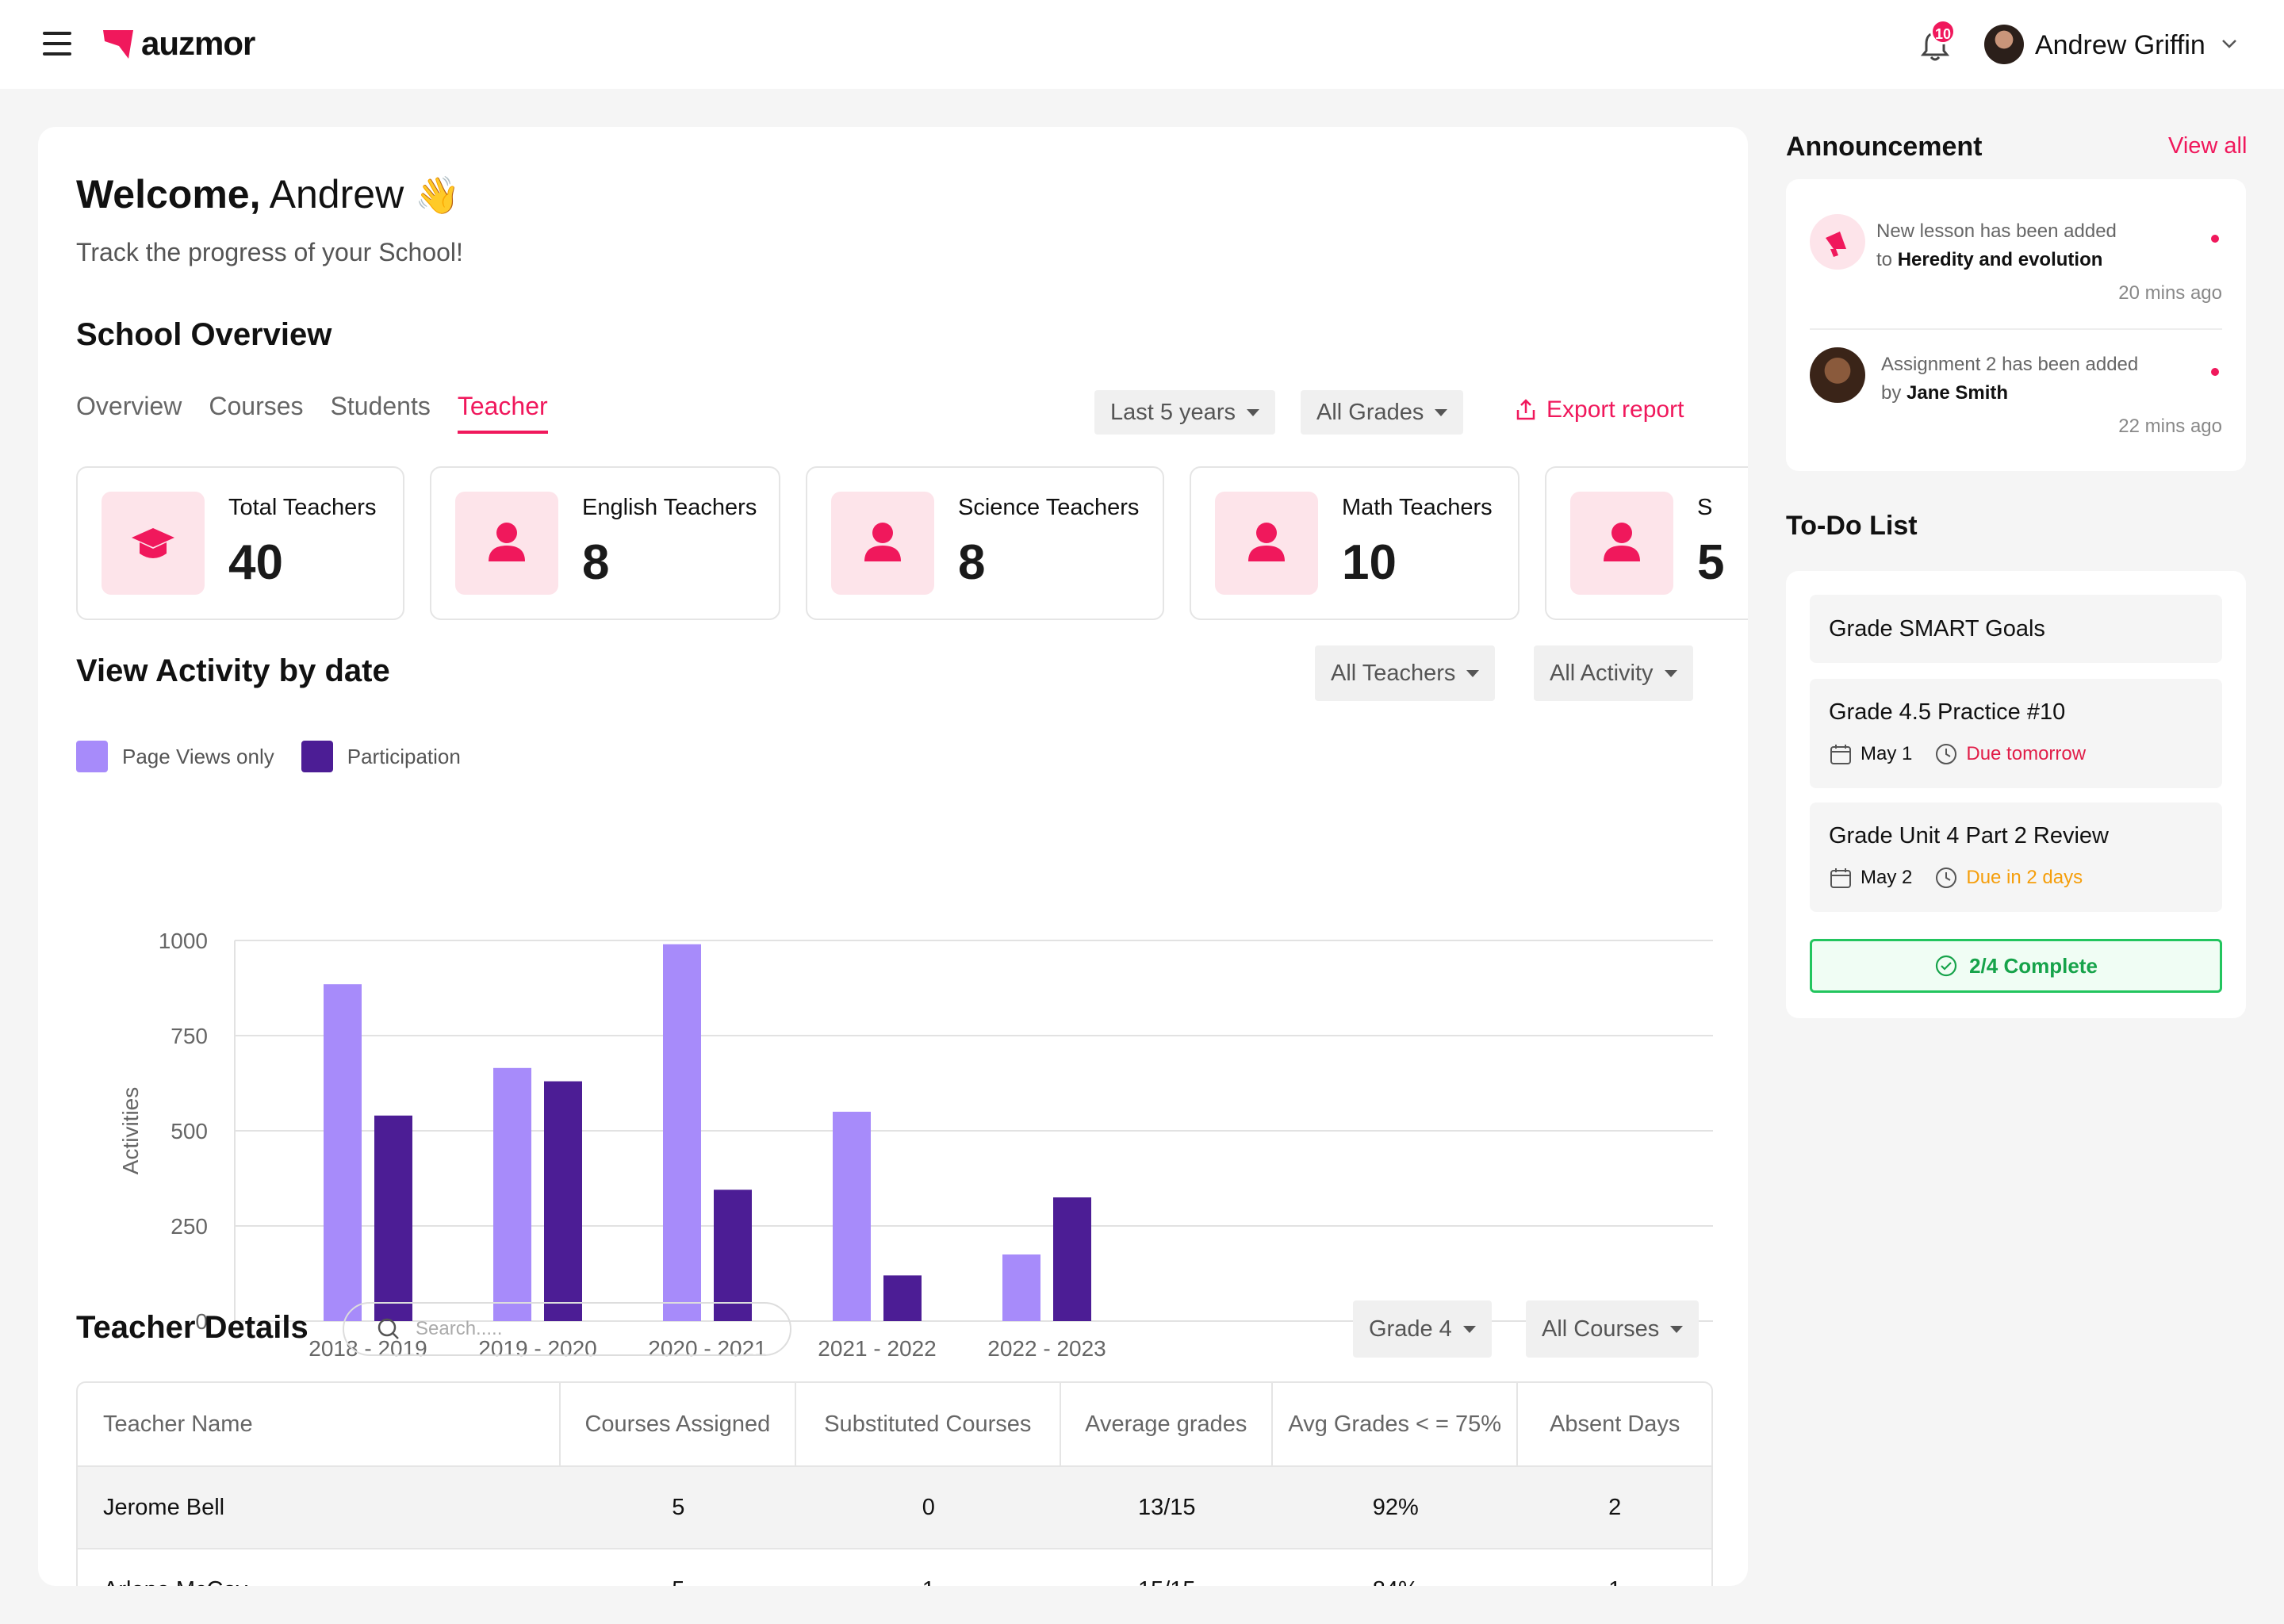  I want to click on tab-teacher: Teacher, so click(502, 413).